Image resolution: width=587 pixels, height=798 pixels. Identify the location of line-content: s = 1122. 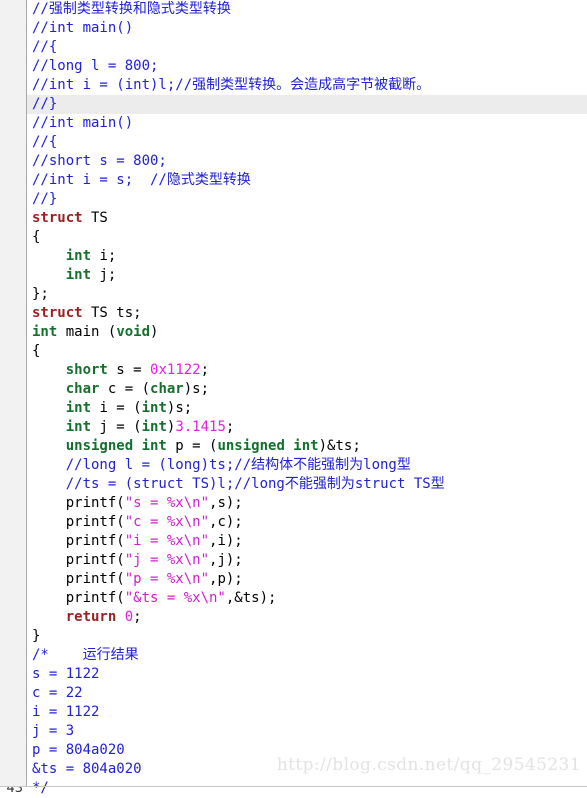
(65, 674).